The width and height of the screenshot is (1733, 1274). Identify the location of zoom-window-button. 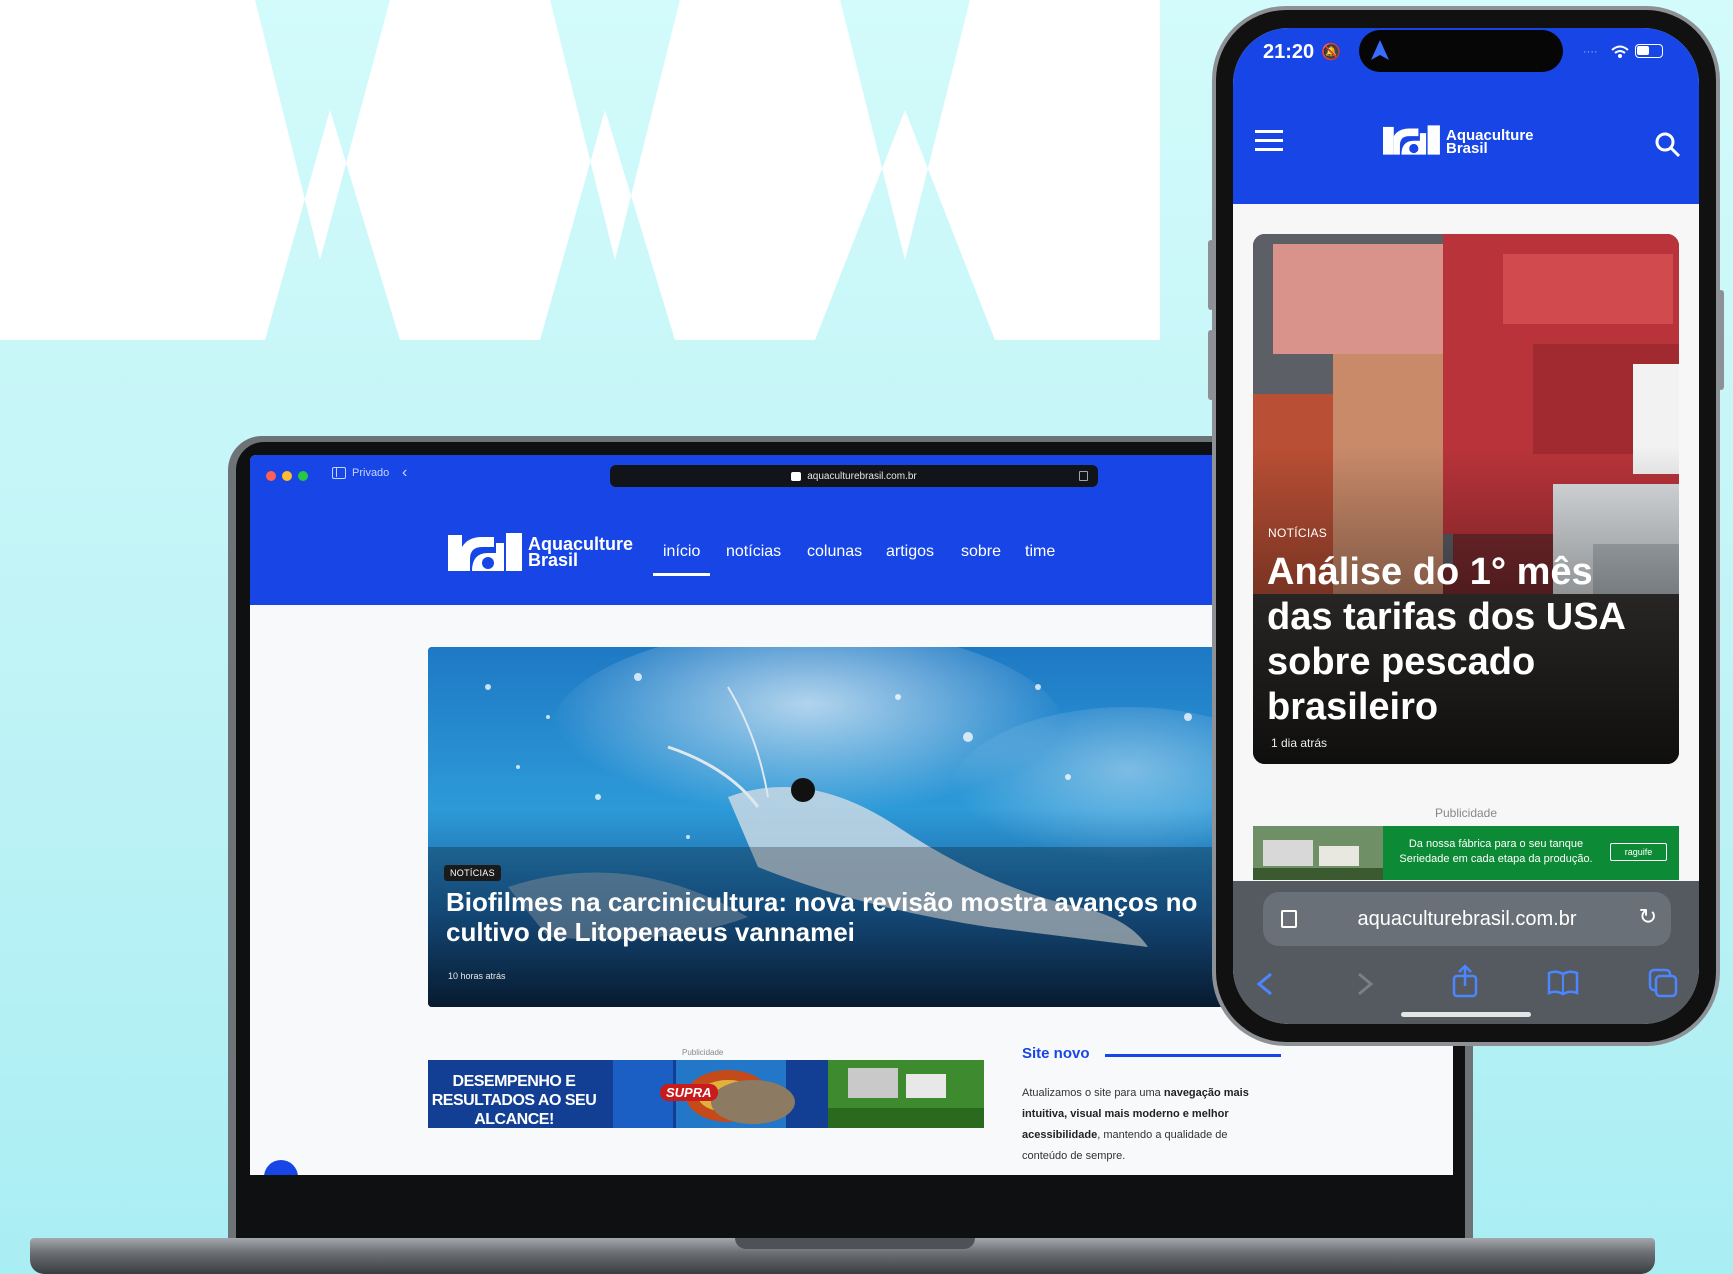
(303, 476).